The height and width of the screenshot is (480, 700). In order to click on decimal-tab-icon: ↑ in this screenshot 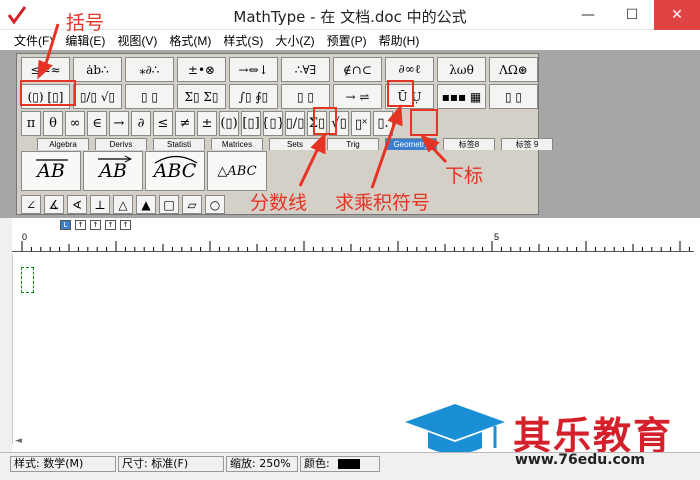, I will do `click(110, 225)`.